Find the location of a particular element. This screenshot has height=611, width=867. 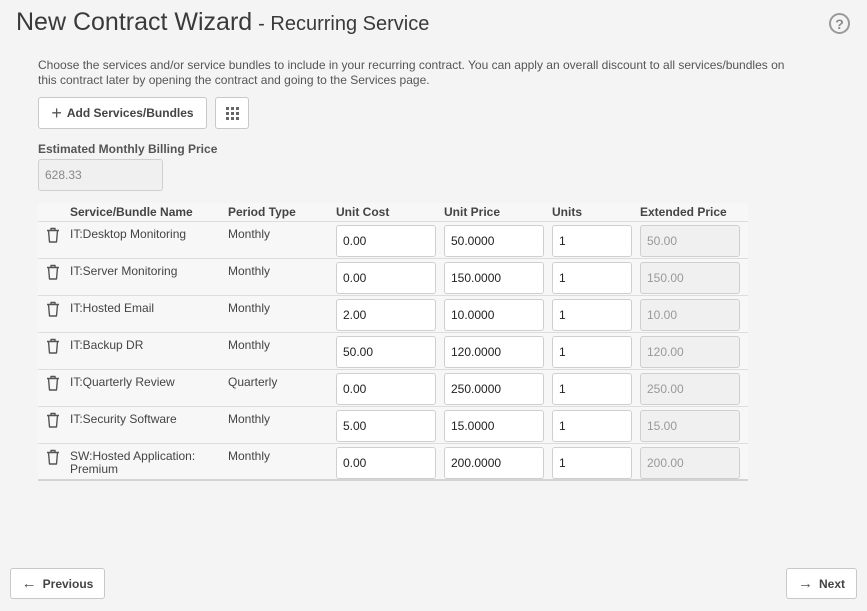

unit-price-input: 150.0000 is located at coordinates (494, 278).